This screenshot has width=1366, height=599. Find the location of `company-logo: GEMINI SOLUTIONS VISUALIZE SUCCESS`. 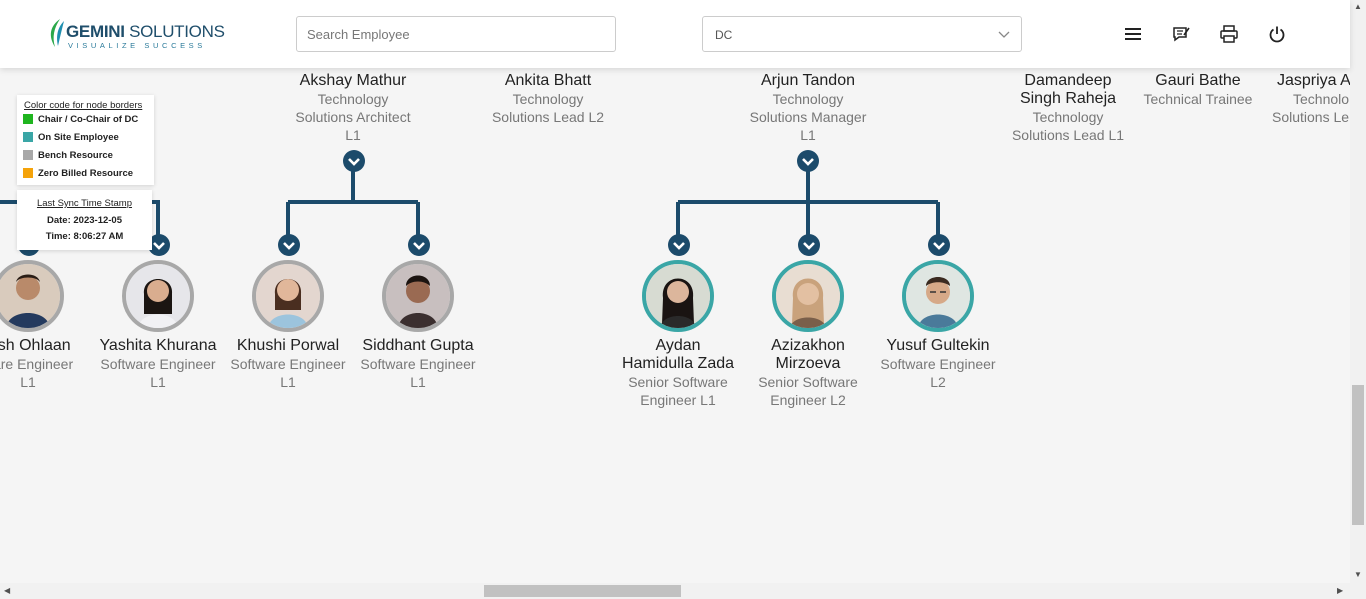

company-logo: GEMINI SOLUTIONS VISUALIZE SUCCESS is located at coordinates (135, 34).